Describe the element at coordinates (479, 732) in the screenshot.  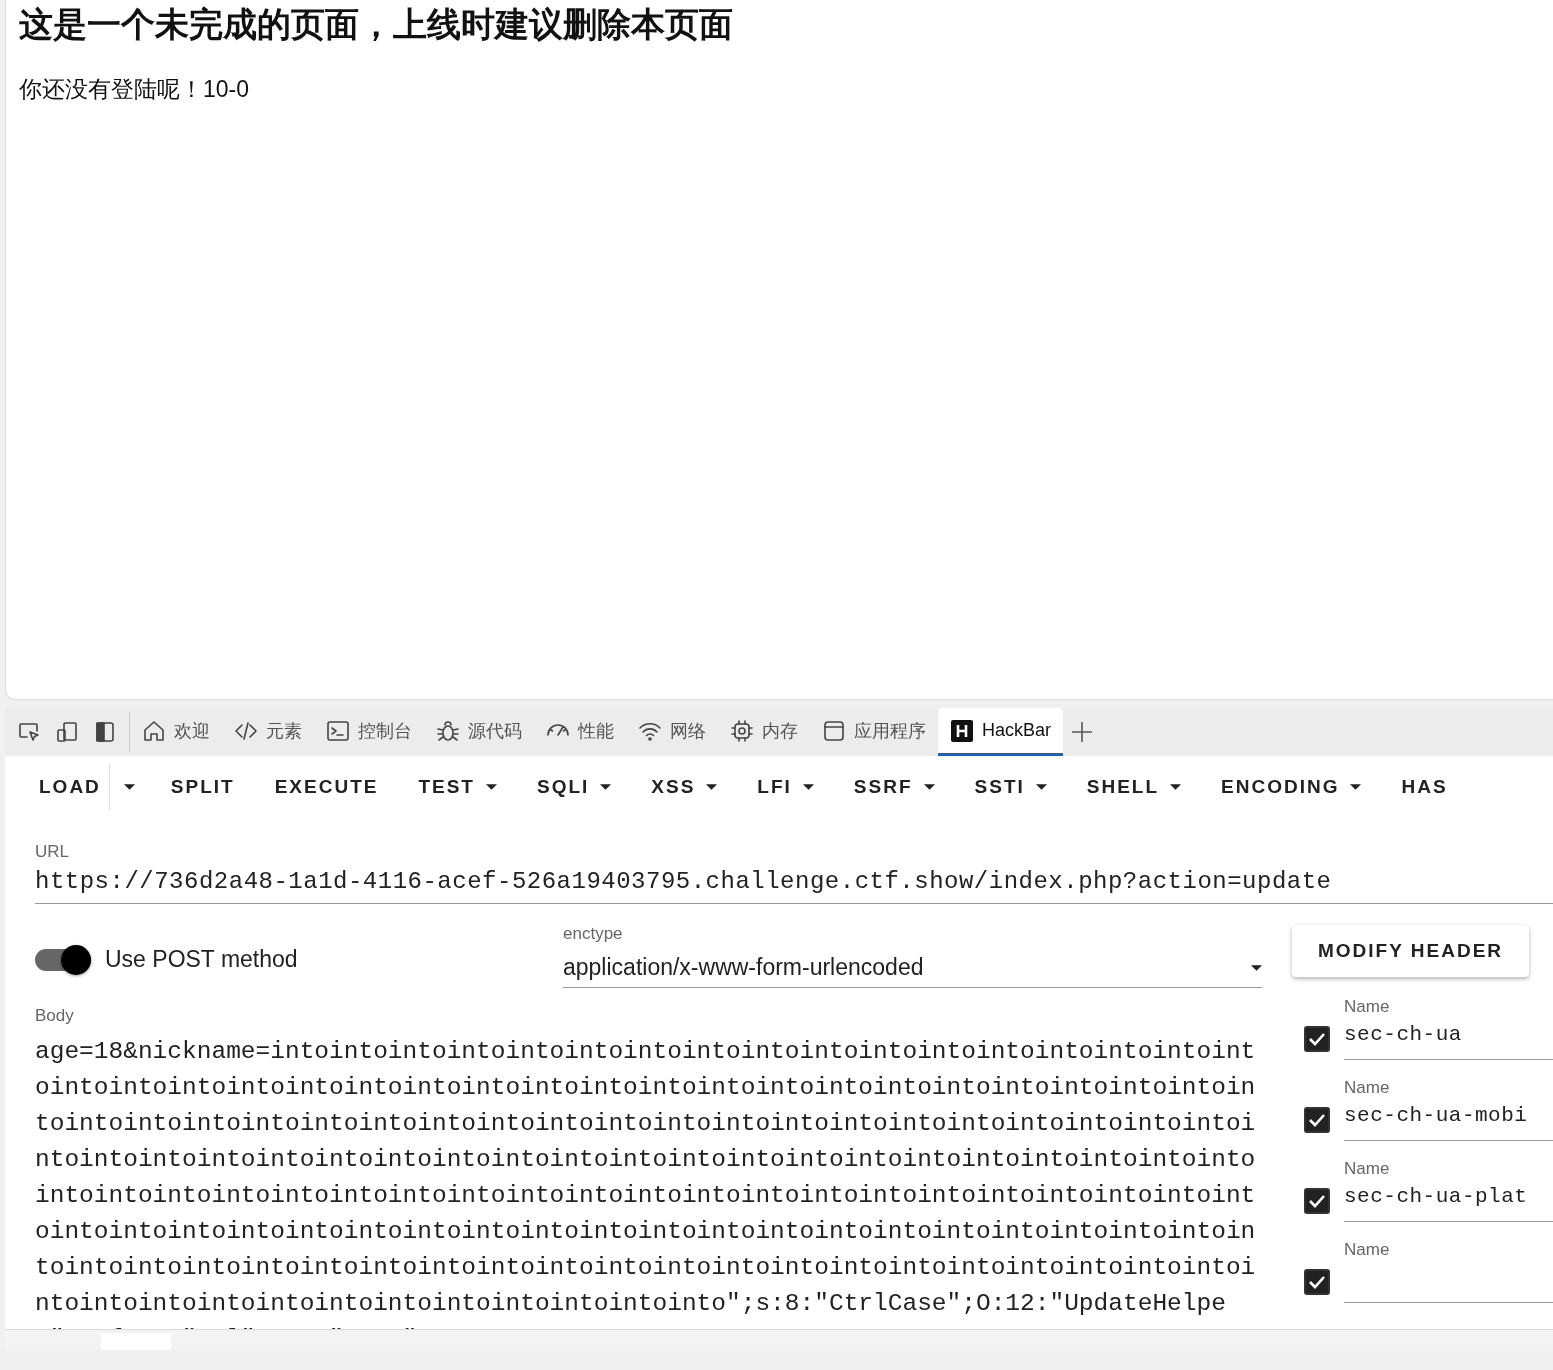
I see `devtools-tab: 源代码` at that location.